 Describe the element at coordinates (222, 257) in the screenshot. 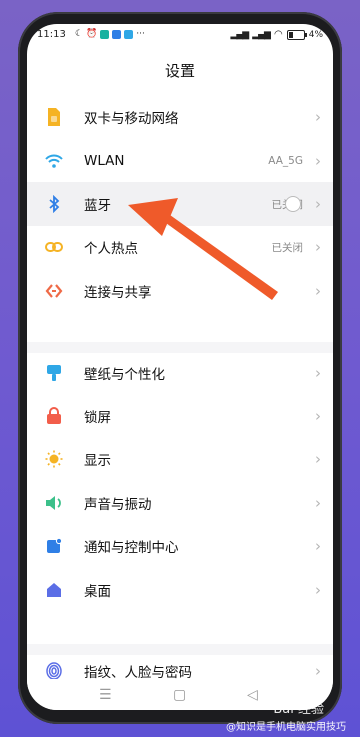

I see `arrow-shaft` at that location.